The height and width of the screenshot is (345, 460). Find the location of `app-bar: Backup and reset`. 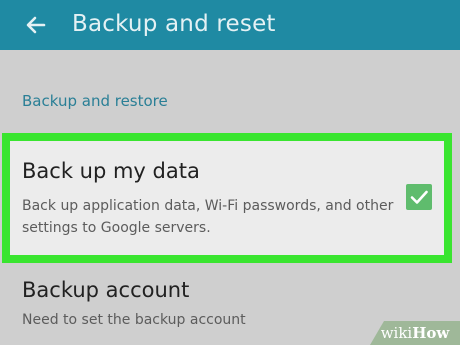

app-bar: Backup and reset is located at coordinates (230, 25).